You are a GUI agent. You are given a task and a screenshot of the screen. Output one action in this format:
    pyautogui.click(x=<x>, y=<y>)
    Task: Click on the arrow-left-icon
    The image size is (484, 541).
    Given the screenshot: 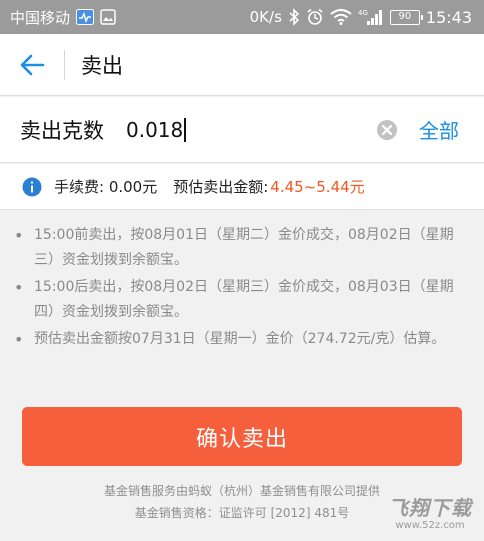 What is the action you would take?
    pyautogui.click(x=32, y=64)
    